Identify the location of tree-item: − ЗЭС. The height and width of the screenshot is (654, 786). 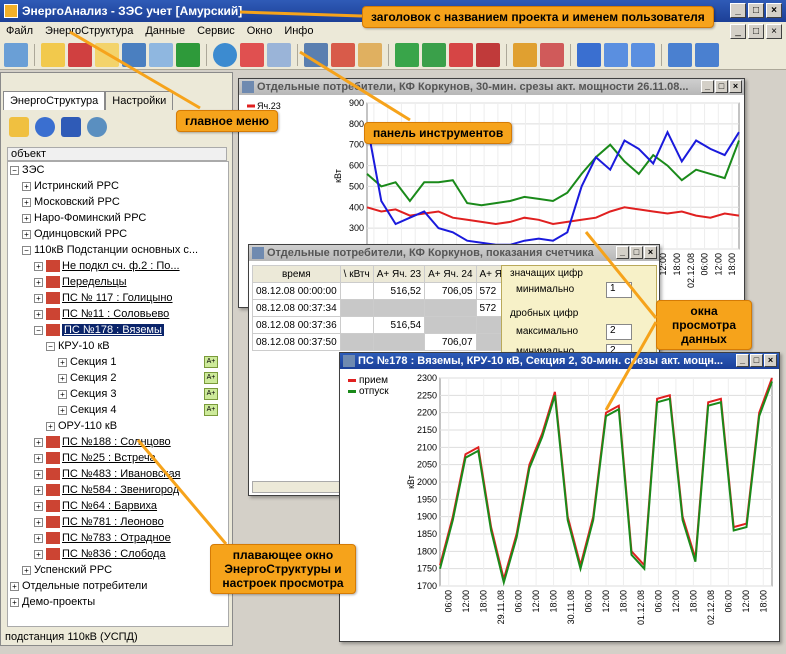
(27, 170).